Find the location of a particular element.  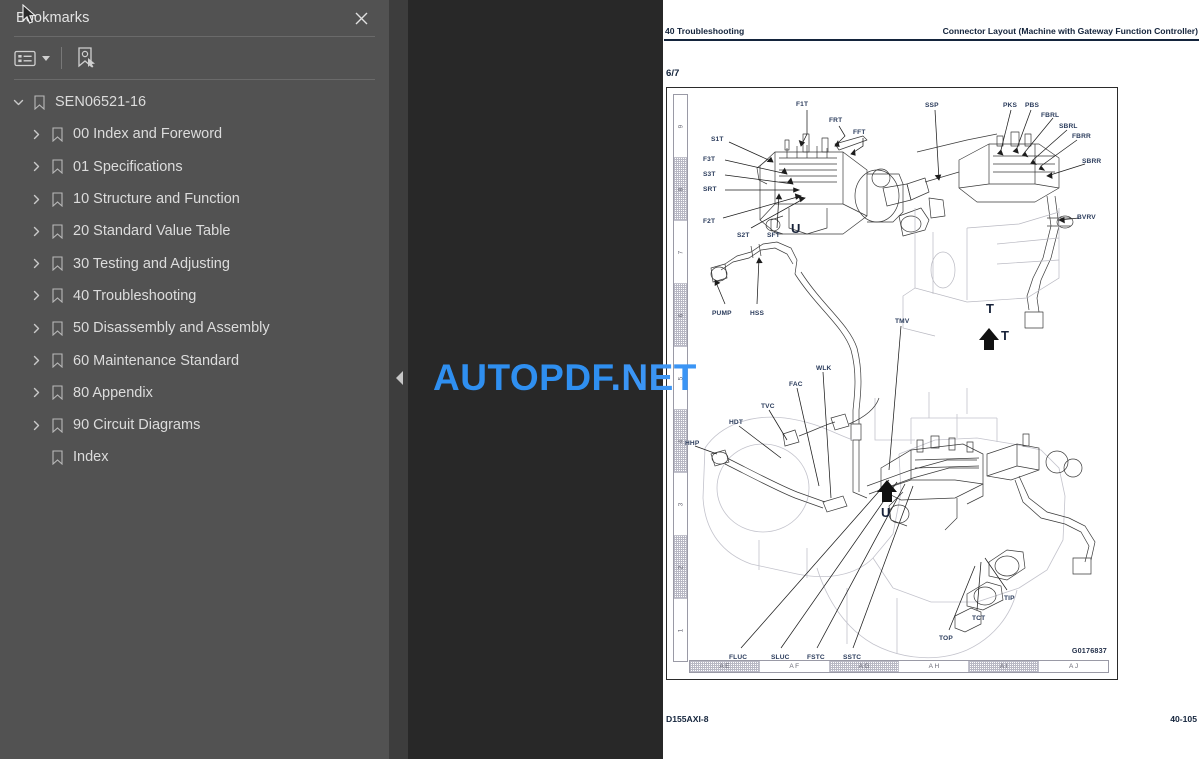

drawing-bottom-index-rail: A E A F A G A H A I A J is located at coordinates (899, 666).